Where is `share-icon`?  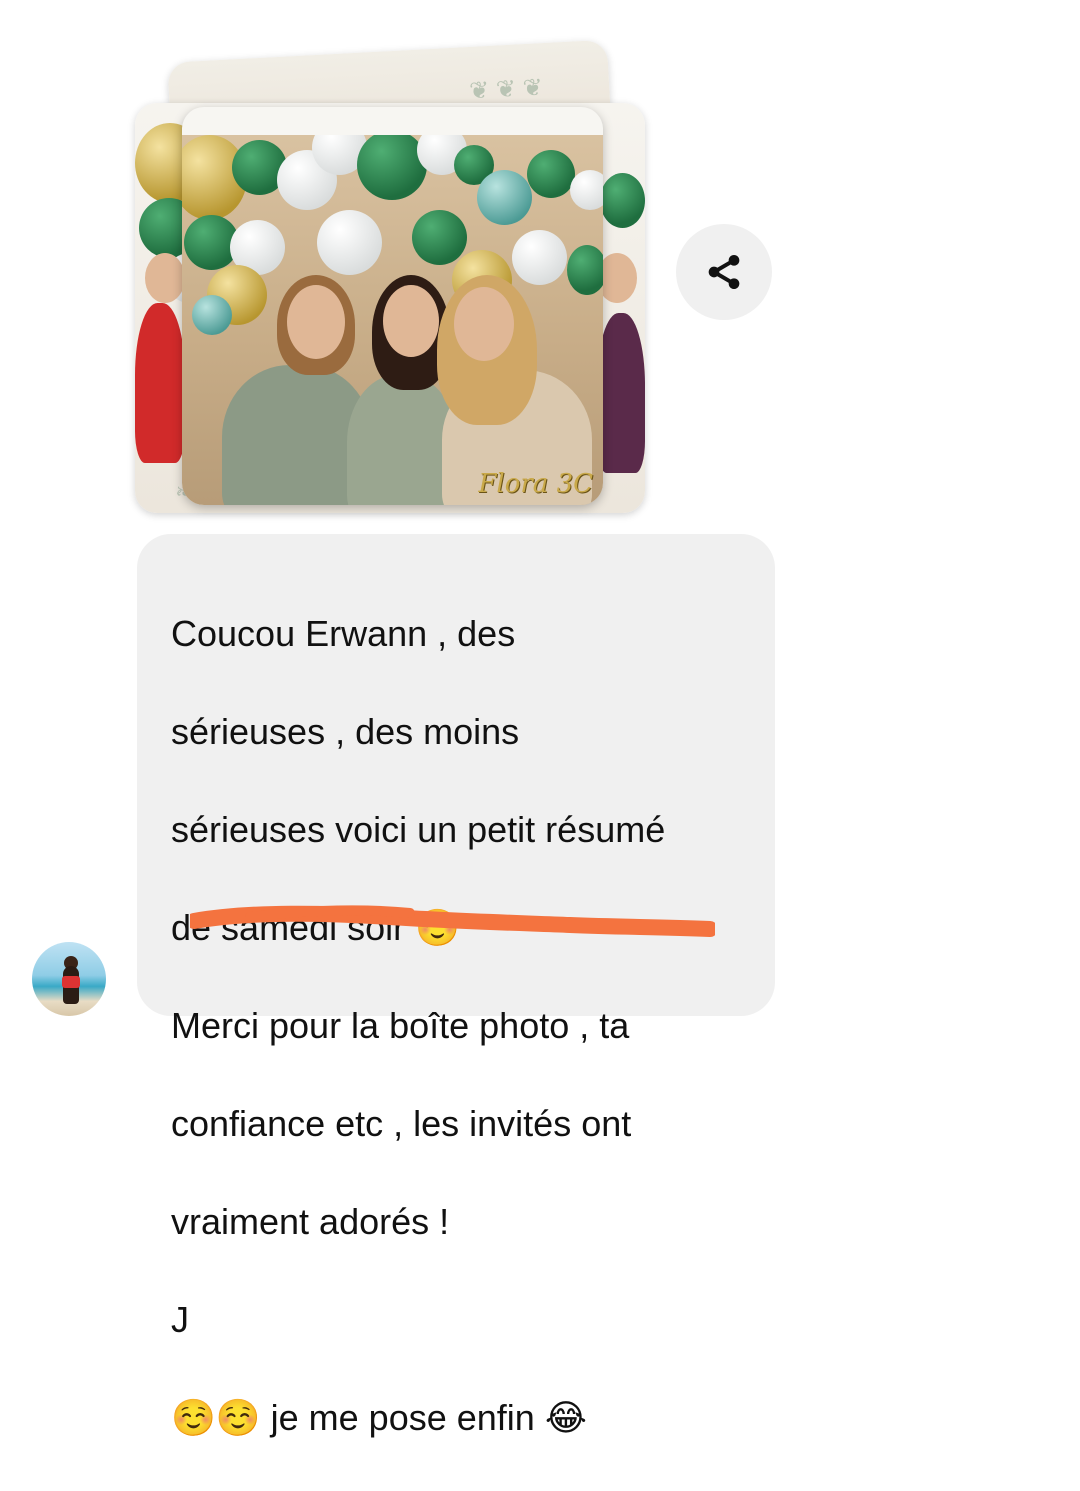
share-icon is located at coordinates (724, 272).